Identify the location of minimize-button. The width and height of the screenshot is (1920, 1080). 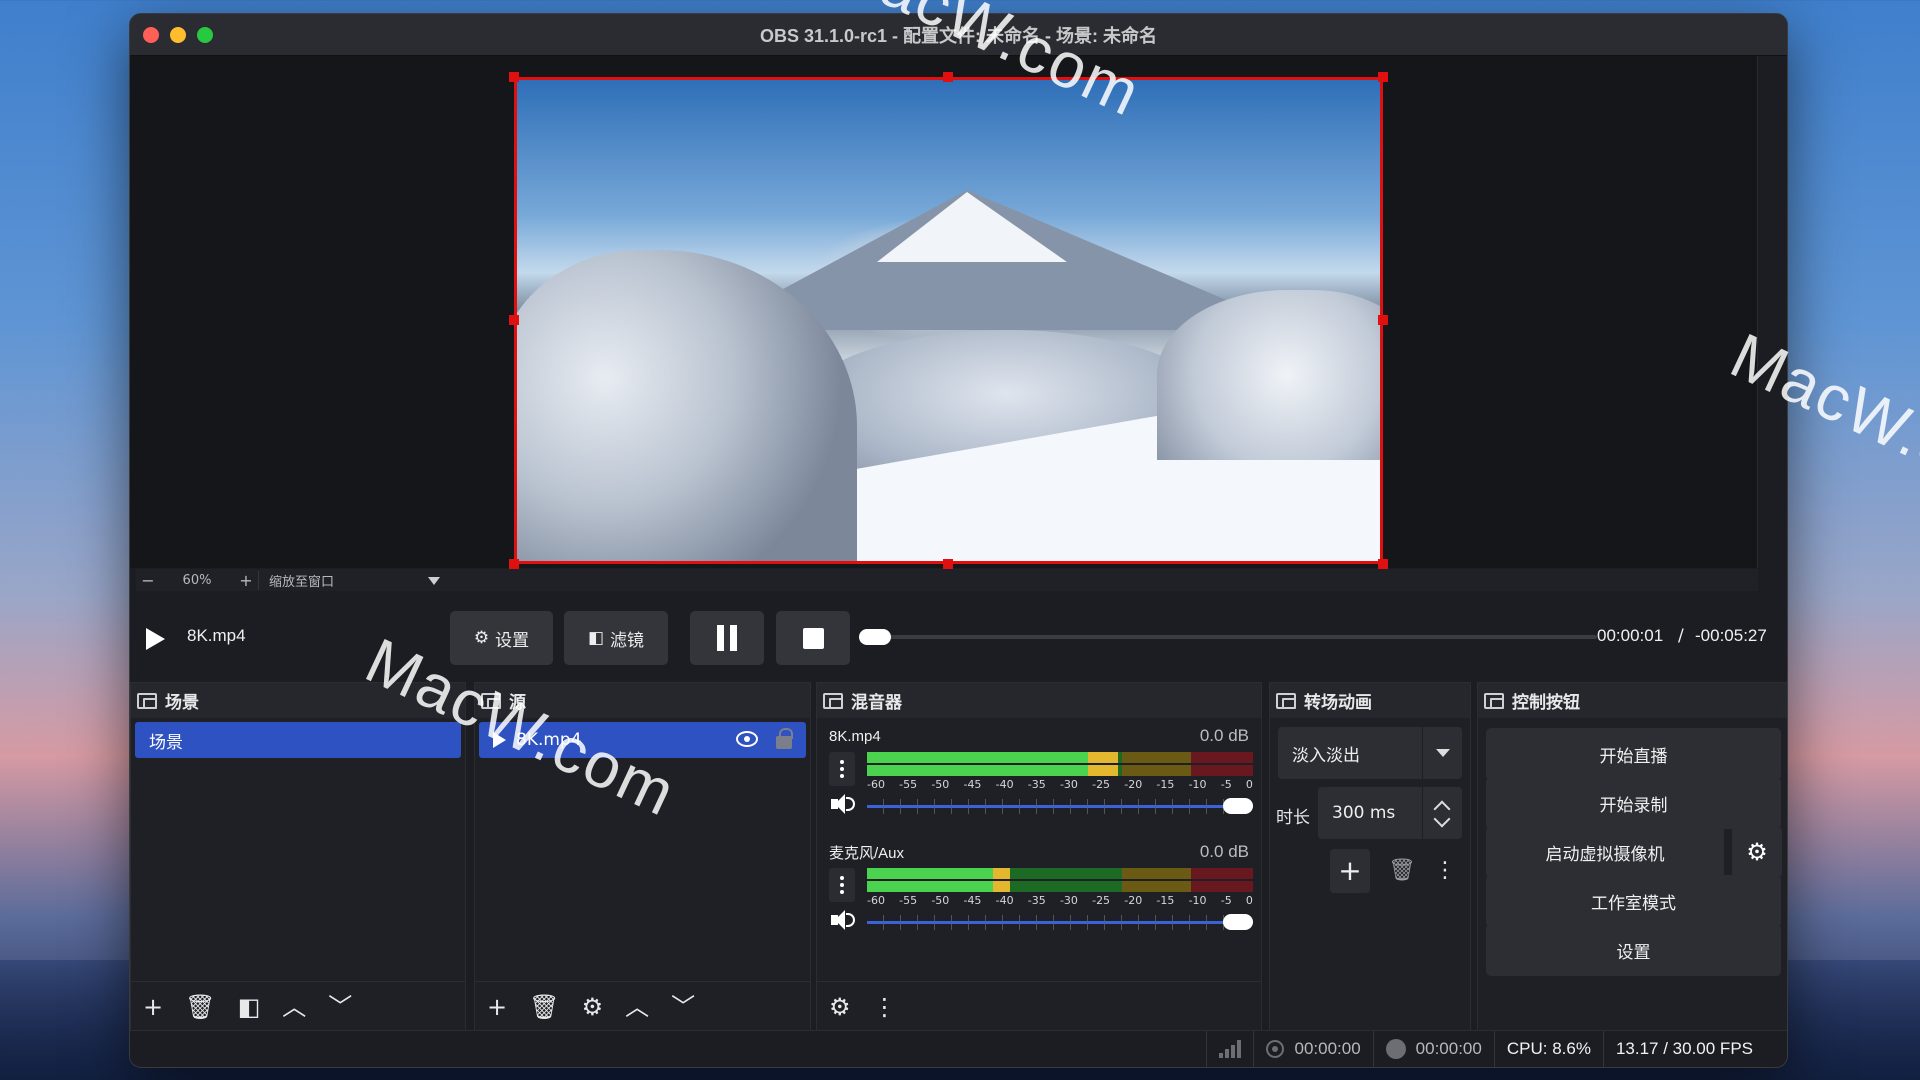
(178, 35).